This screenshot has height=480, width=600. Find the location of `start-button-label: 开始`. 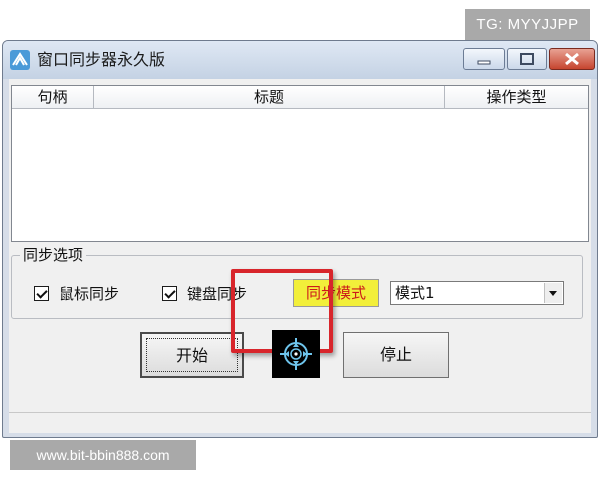

start-button-label: 开始 is located at coordinates (191, 355).